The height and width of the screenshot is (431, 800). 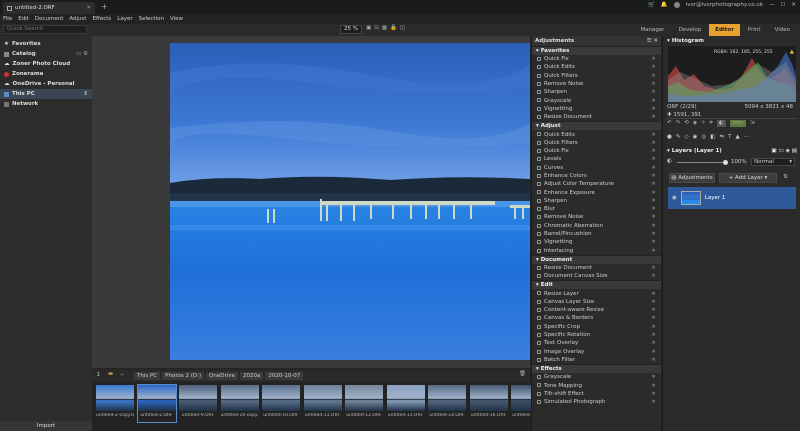 What do you see at coordinates (773, 162) in the screenshot?
I see `blend-mode-select: Normal ▾` at bounding box center [773, 162].